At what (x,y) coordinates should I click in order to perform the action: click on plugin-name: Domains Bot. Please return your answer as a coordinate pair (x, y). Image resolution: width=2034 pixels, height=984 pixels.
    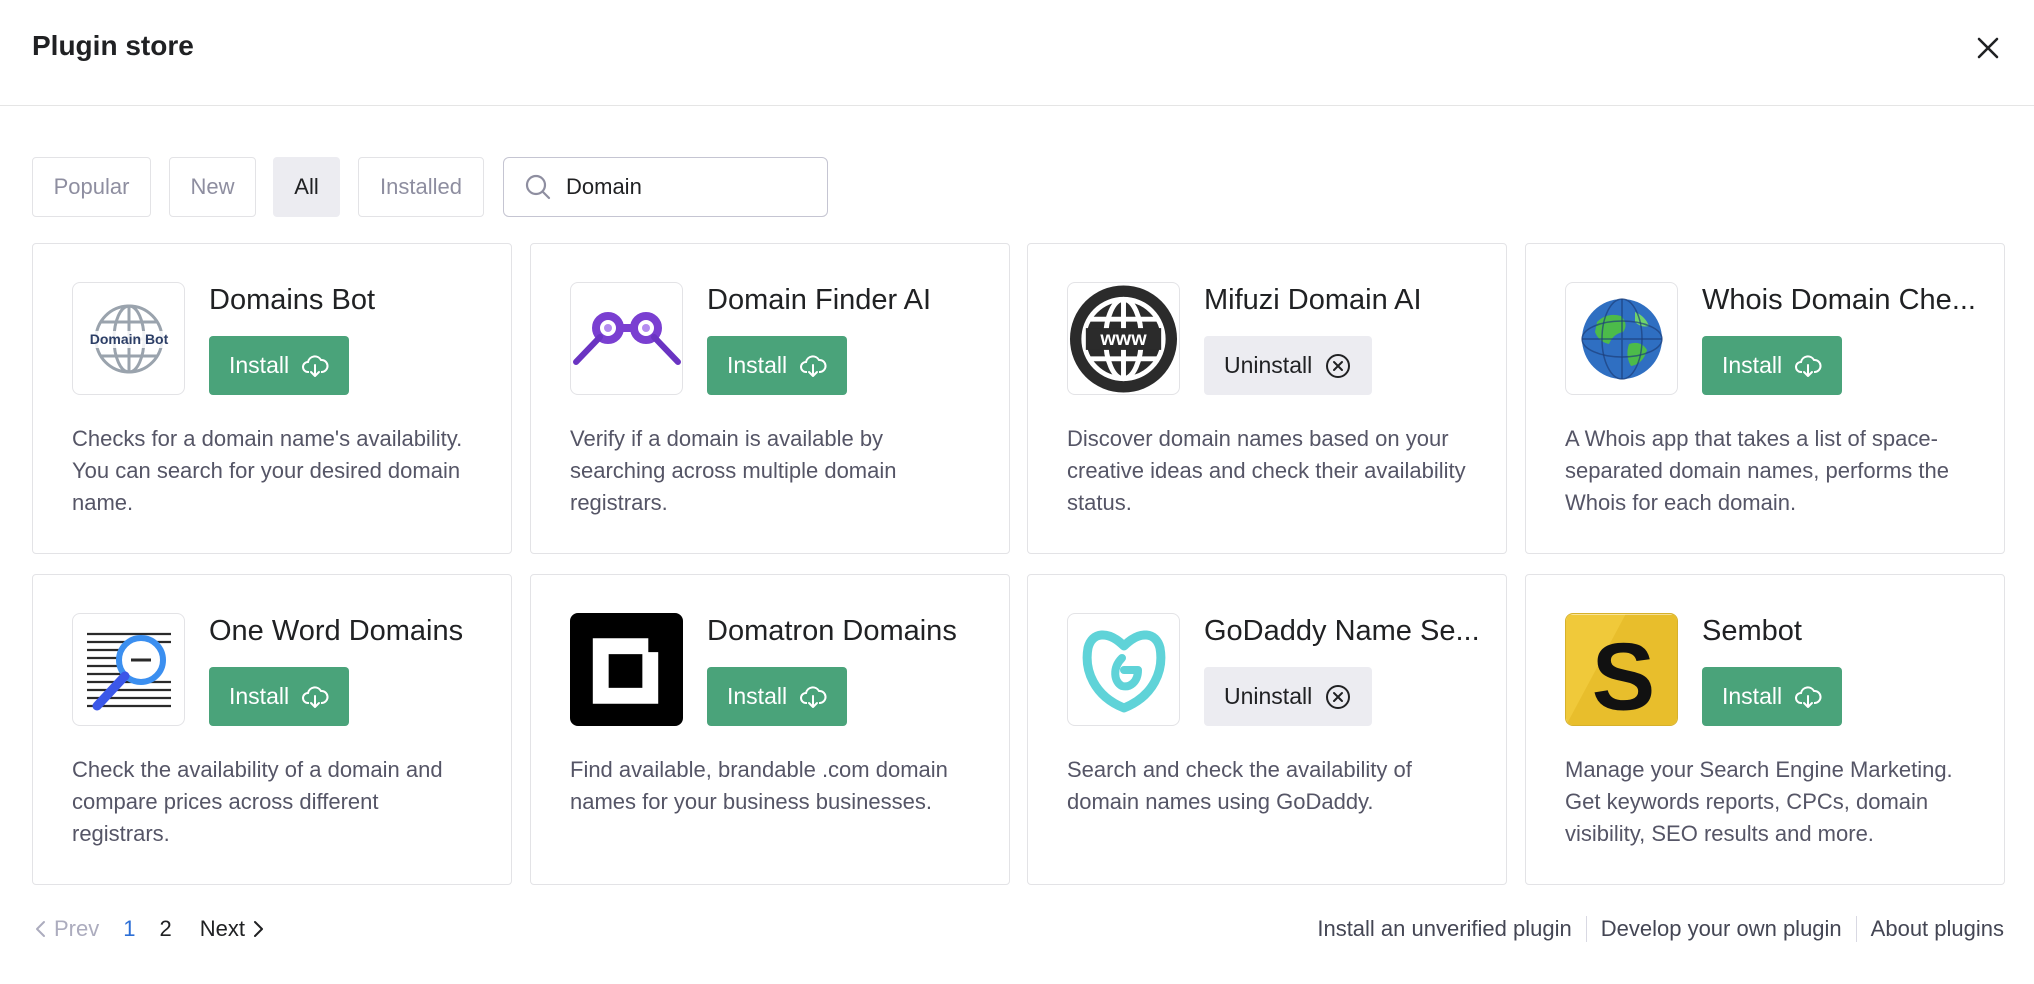
    Looking at the image, I should click on (292, 300).